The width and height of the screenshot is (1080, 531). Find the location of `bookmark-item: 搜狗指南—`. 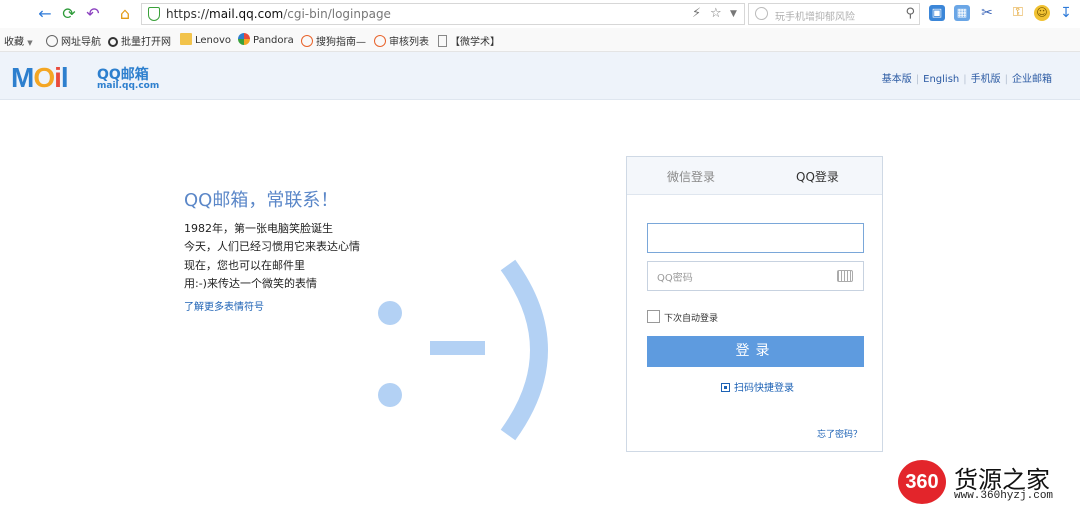

bookmark-item: 搜狗指南— is located at coordinates (333, 40).